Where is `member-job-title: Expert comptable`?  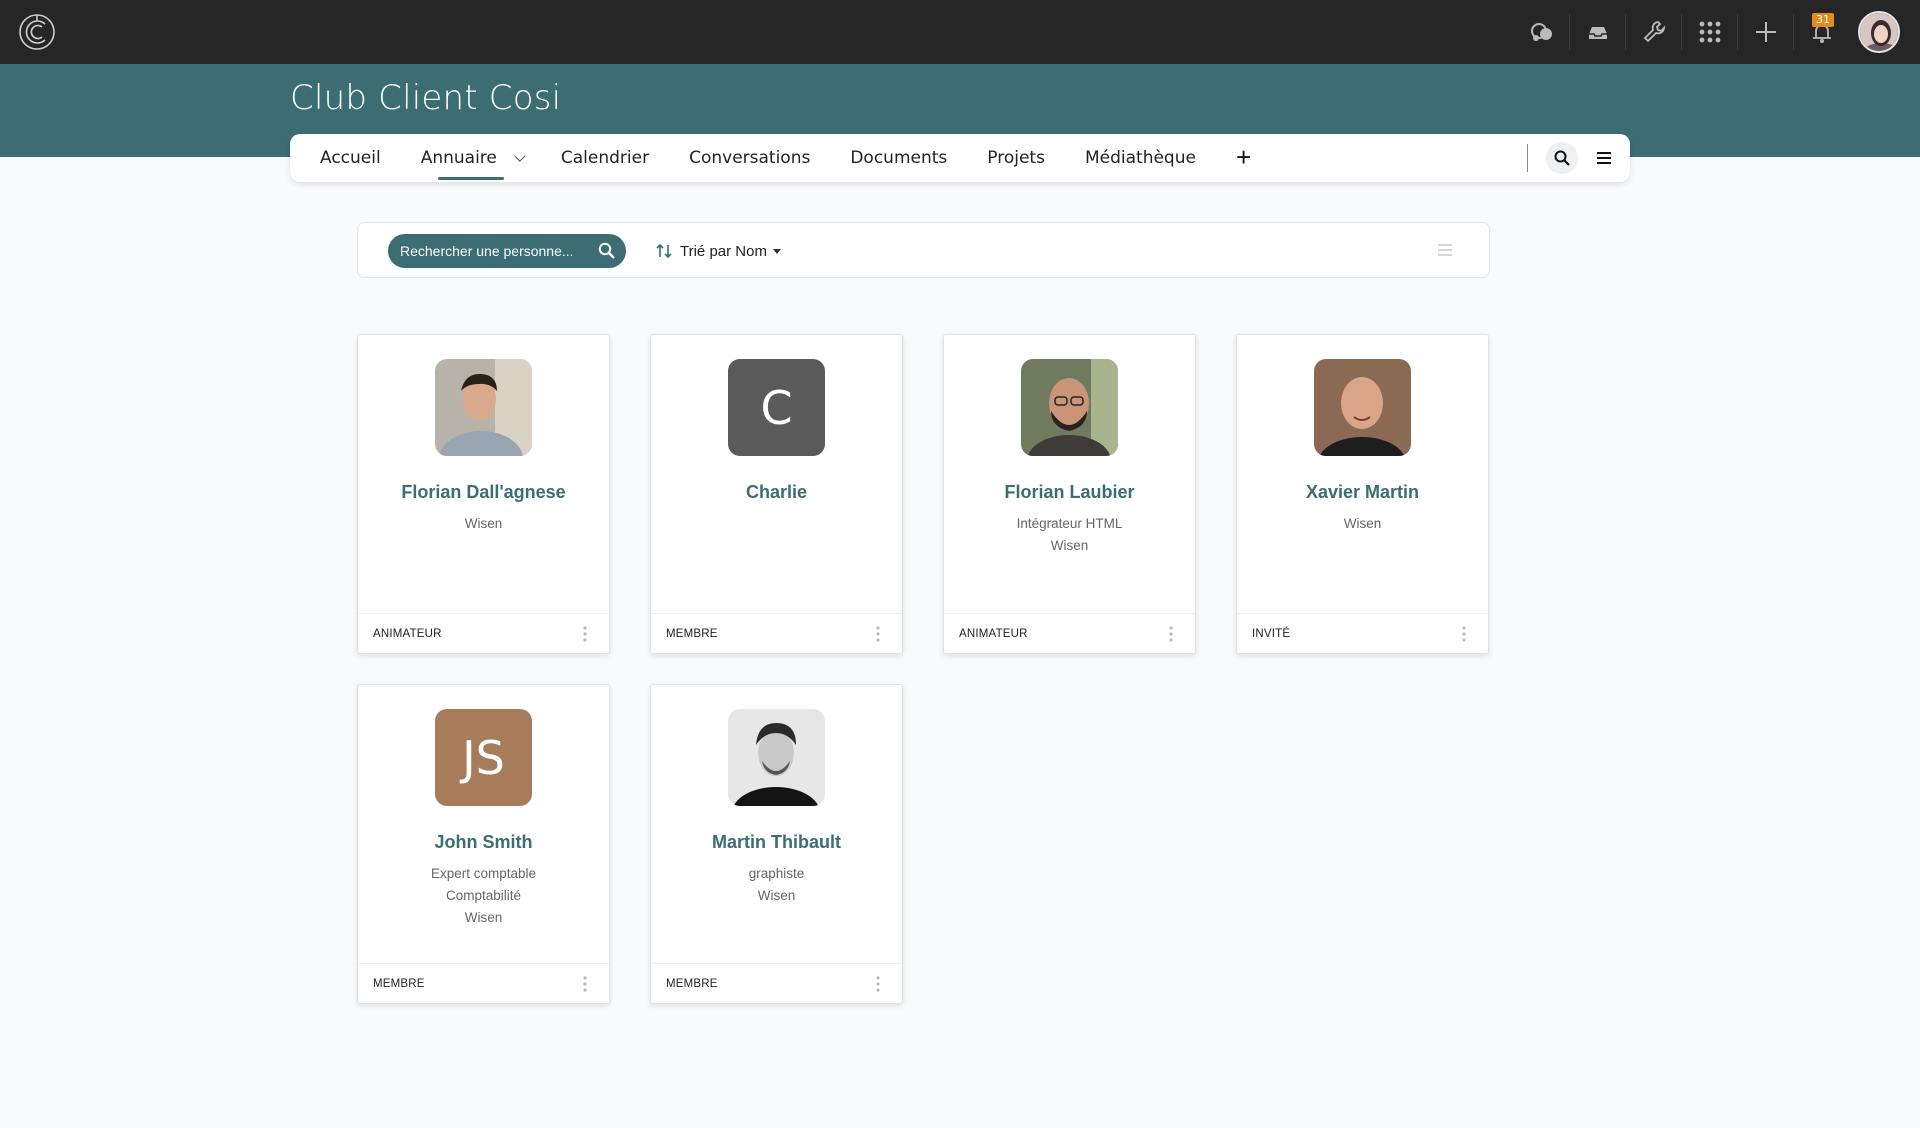 member-job-title: Expert comptable is located at coordinates (483, 873).